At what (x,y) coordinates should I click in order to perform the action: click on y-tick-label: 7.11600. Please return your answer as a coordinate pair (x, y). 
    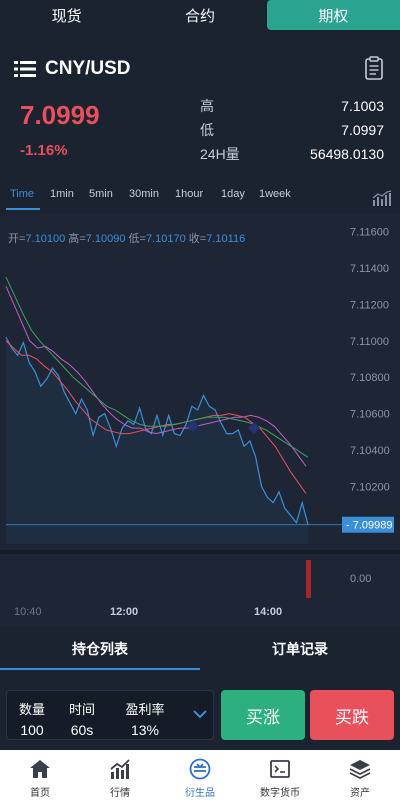
    Looking at the image, I should click on (369, 233).